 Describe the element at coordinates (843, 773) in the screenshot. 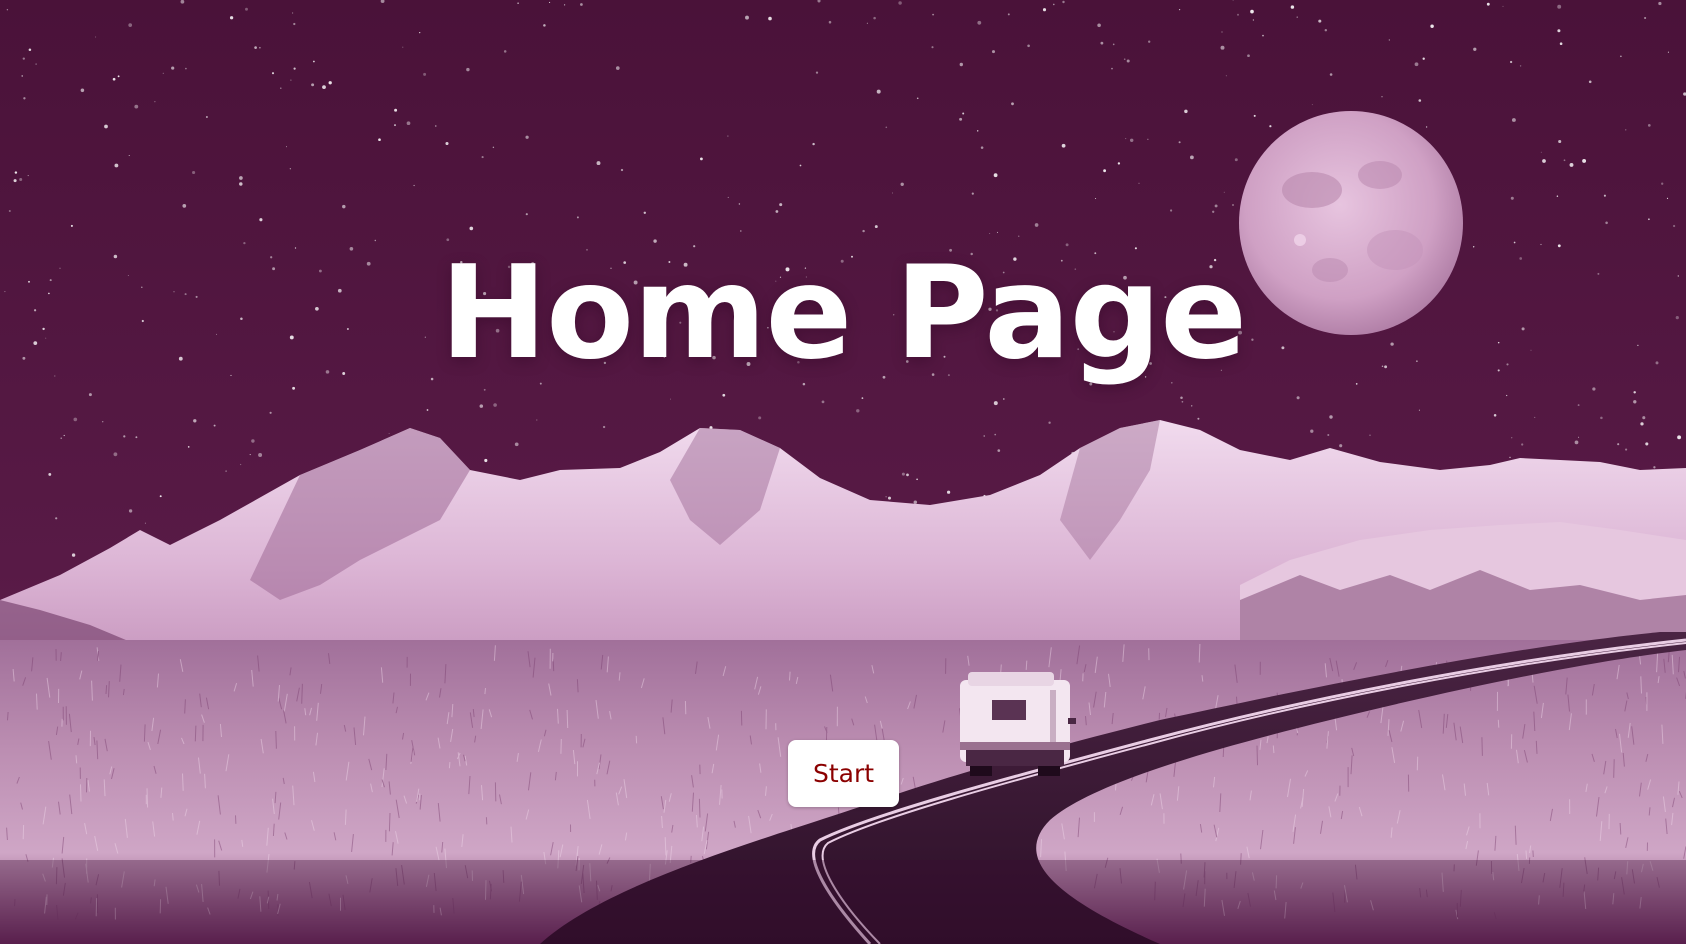

I see `start-button: Start` at that location.